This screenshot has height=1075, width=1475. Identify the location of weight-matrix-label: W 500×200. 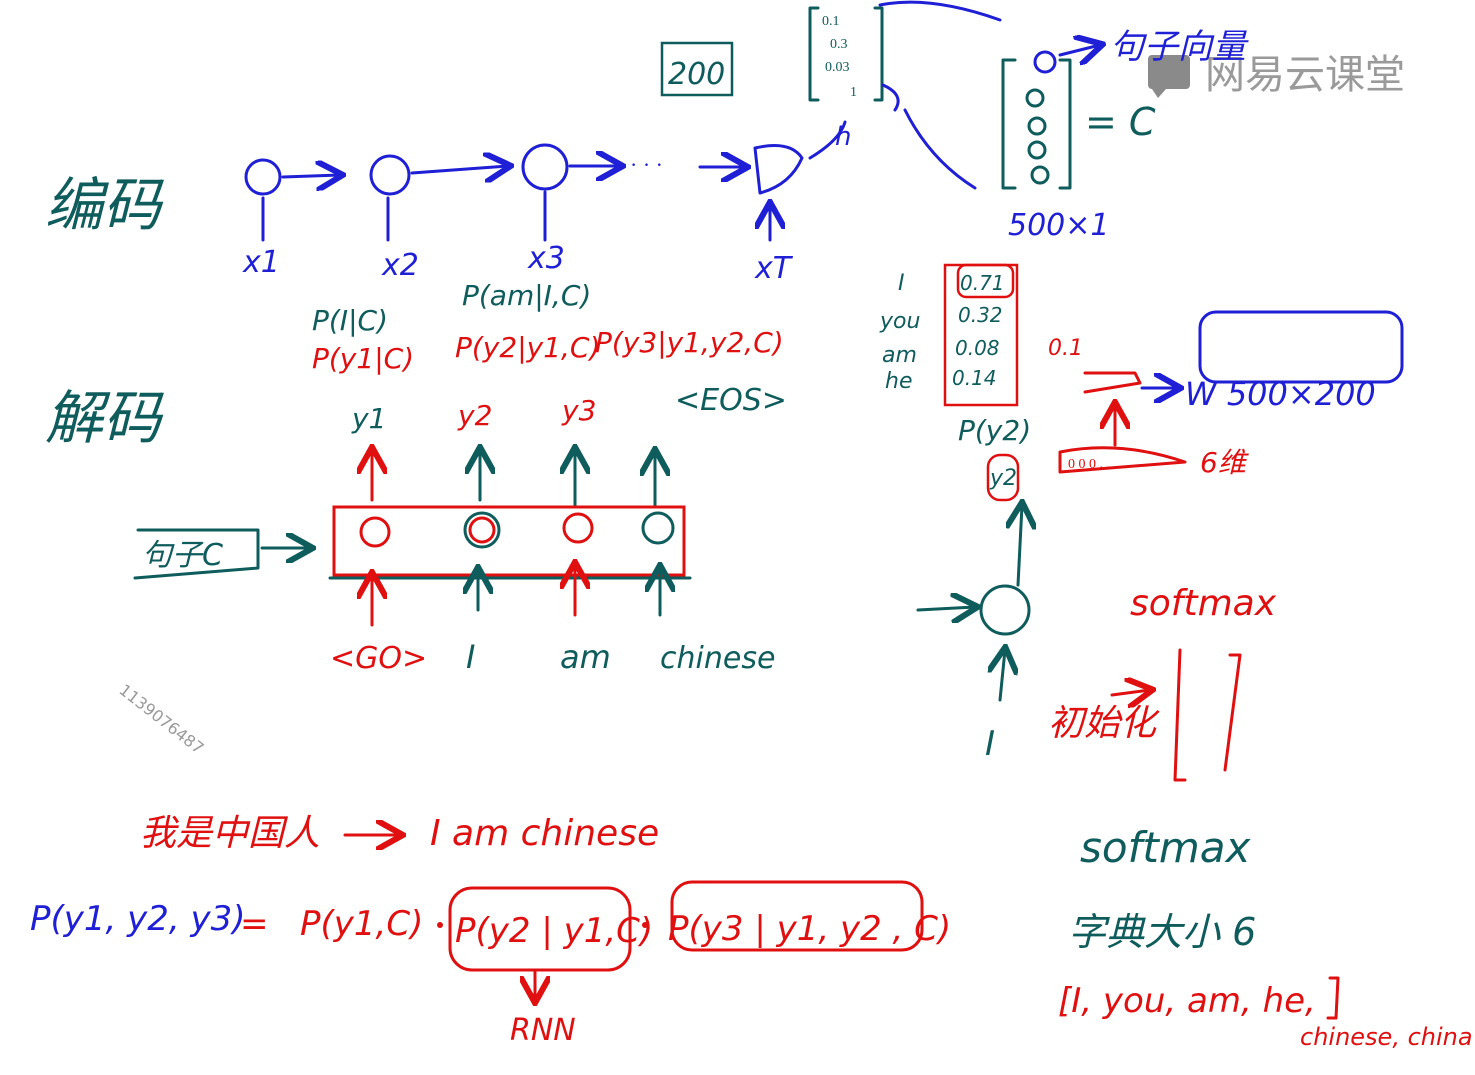
(1280, 394).